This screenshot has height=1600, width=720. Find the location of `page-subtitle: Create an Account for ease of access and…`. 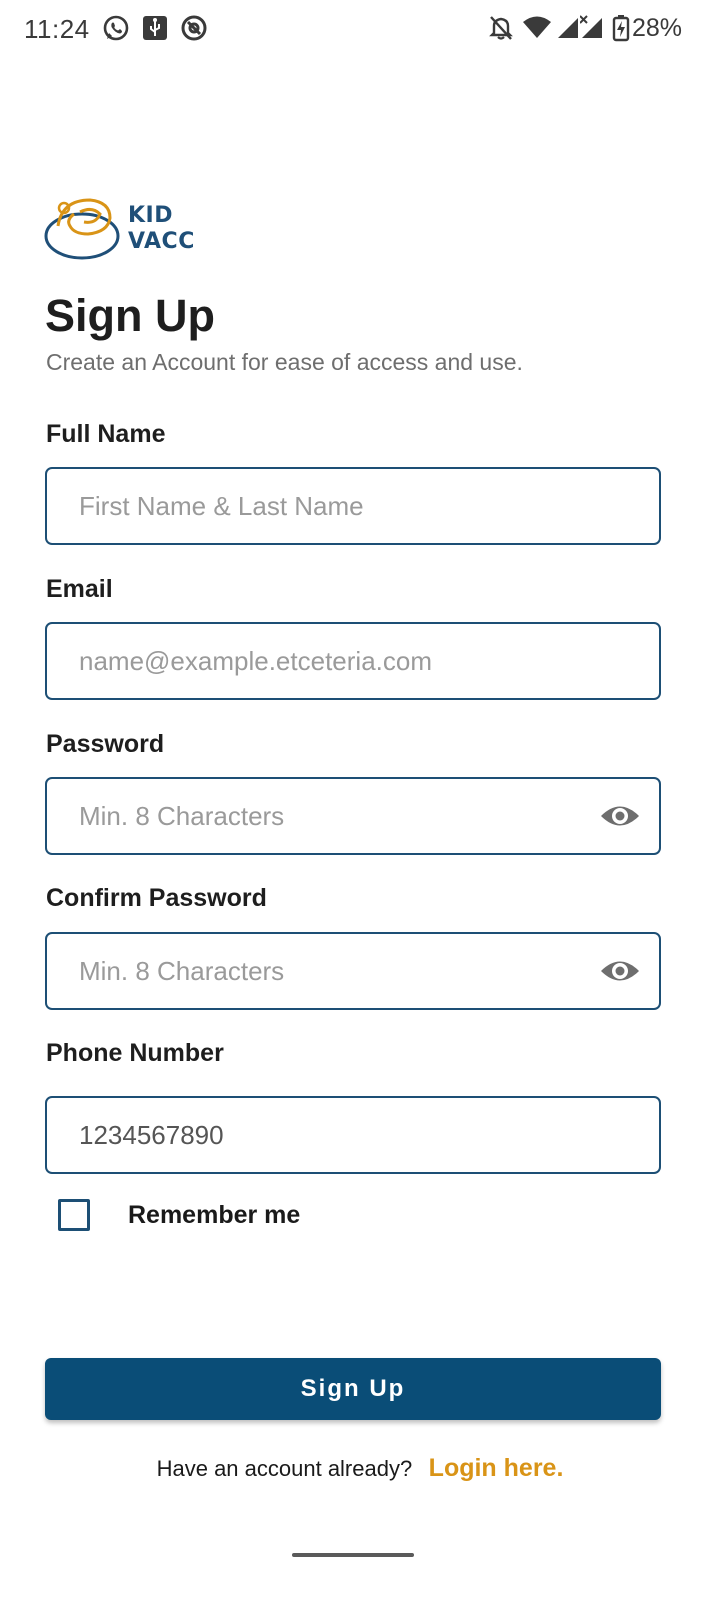

page-subtitle: Create an Account for ease of access and… is located at coordinates (284, 362).